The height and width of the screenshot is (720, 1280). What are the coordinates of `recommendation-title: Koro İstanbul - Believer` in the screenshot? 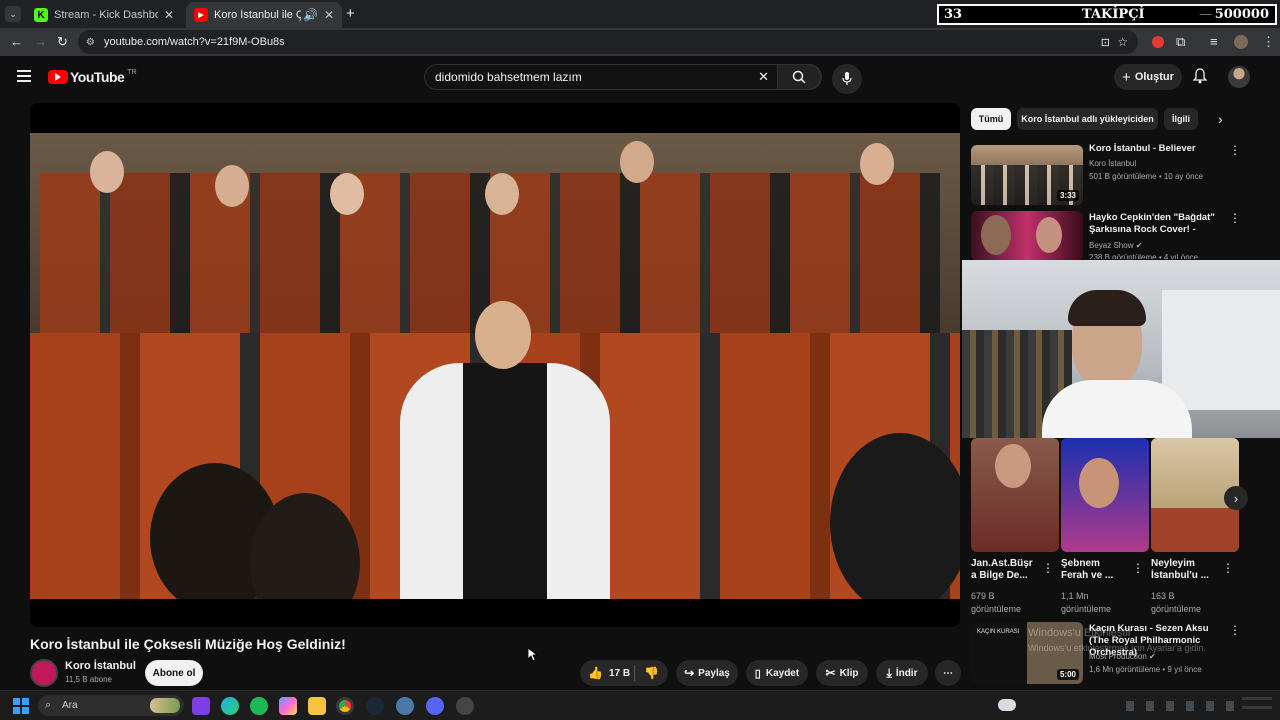 It's located at (1157, 149).